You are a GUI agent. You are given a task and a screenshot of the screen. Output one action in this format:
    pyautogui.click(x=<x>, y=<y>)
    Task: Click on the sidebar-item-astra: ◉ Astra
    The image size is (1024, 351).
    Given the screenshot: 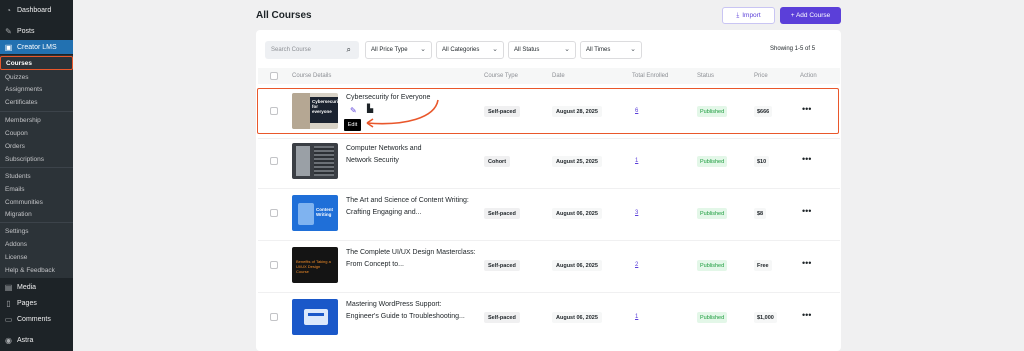 What is the action you would take?
    pyautogui.click(x=36, y=340)
    